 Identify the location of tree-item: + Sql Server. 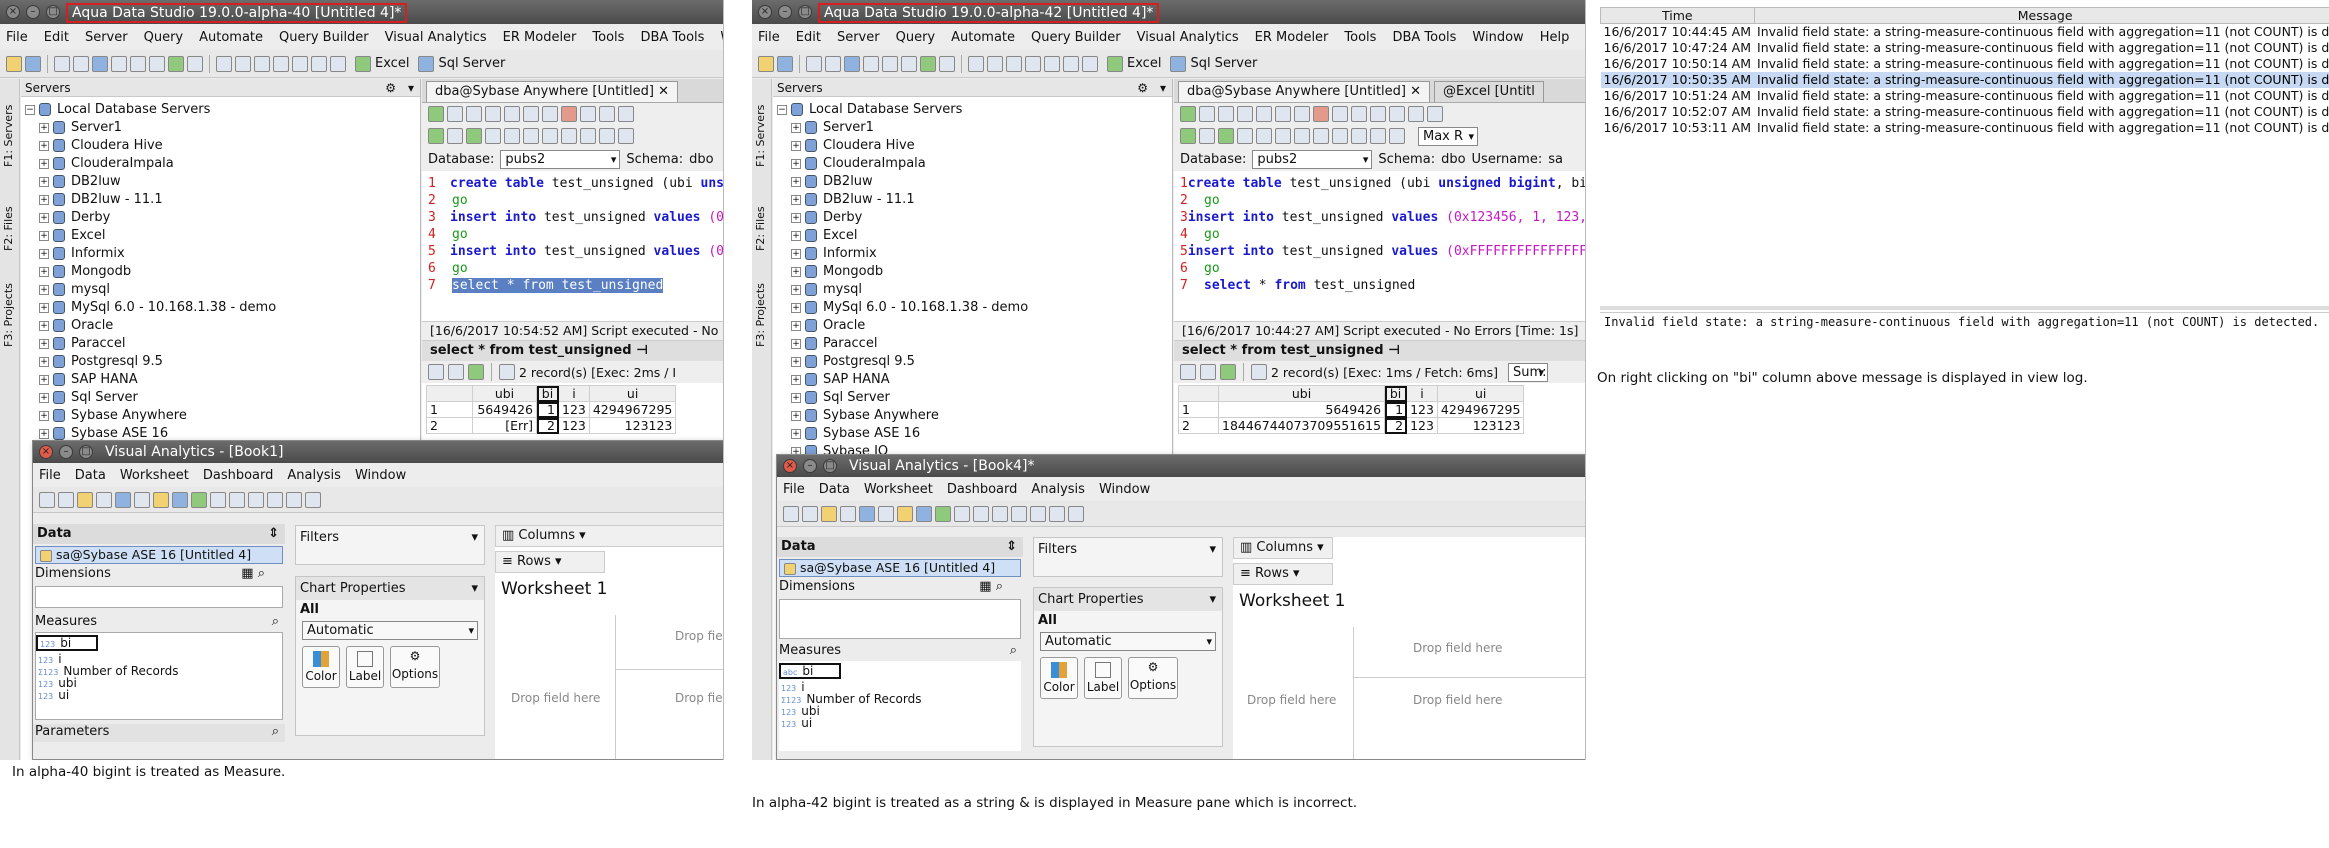
(150, 398).